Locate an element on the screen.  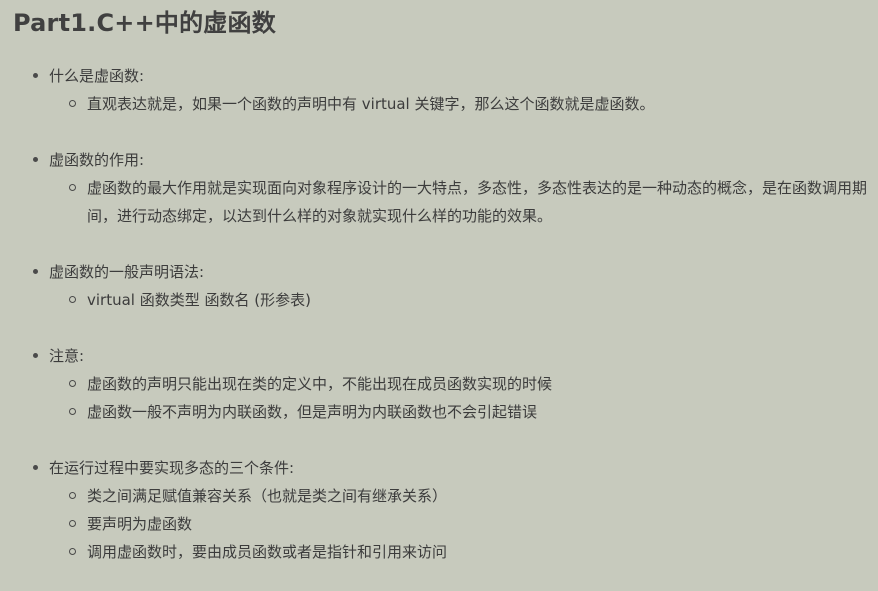
page-title: Part1.C++中的虚函数 is located at coordinates (144, 23).